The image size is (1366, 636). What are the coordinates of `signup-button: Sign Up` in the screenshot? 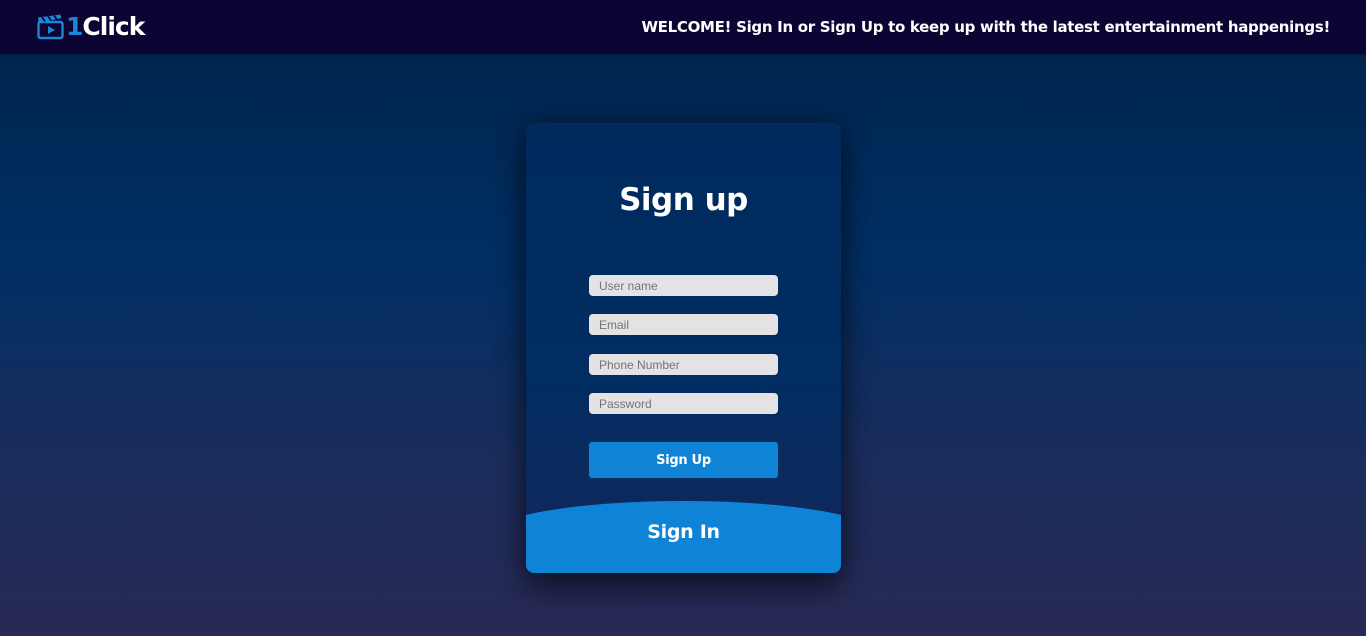 It's located at (683, 460).